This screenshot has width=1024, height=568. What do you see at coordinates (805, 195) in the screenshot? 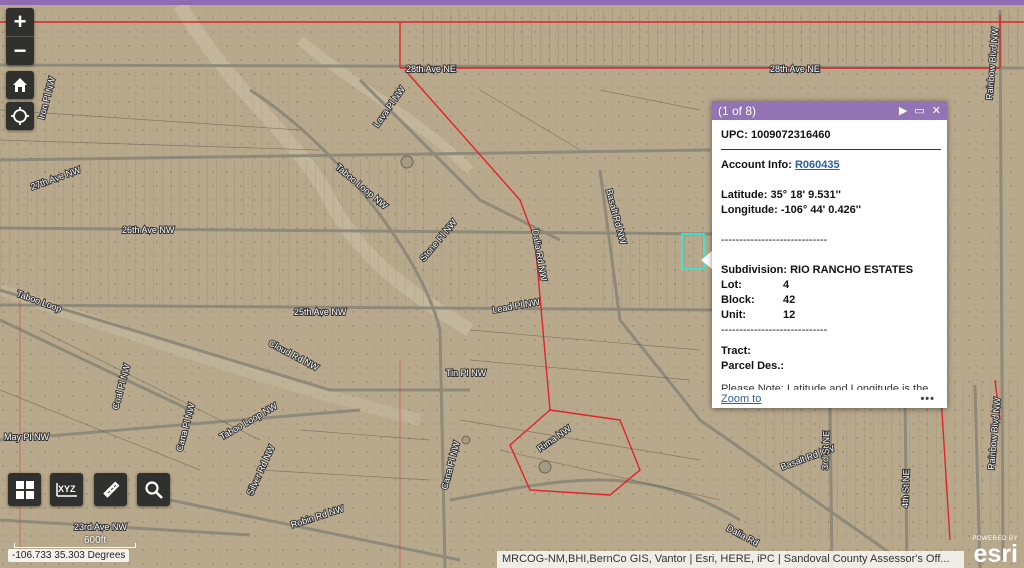
I see `latitude-value: 35° 18' 9.531''` at bounding box center [805, 195].